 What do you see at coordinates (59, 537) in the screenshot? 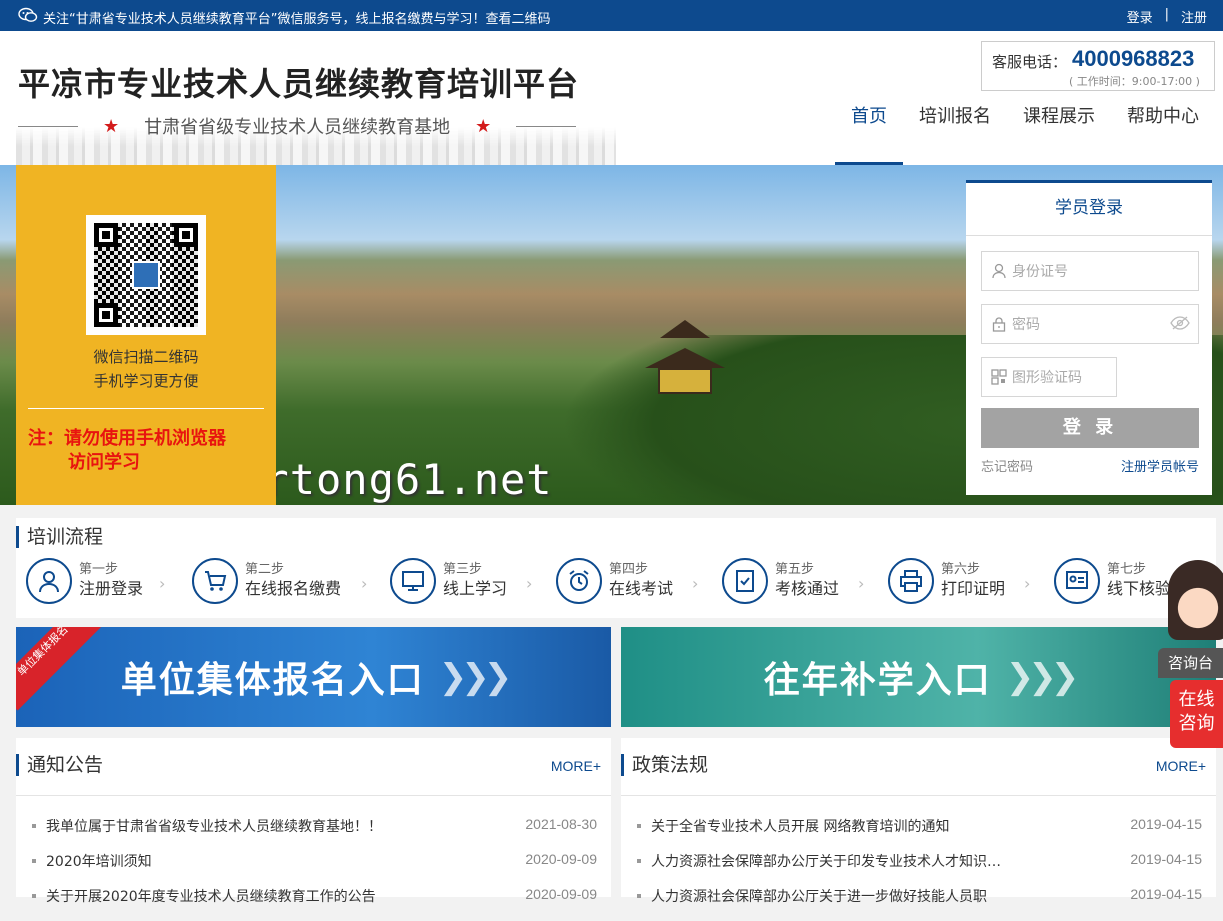
I see `process-title: 培训流程` at bounding box center [59, 537].